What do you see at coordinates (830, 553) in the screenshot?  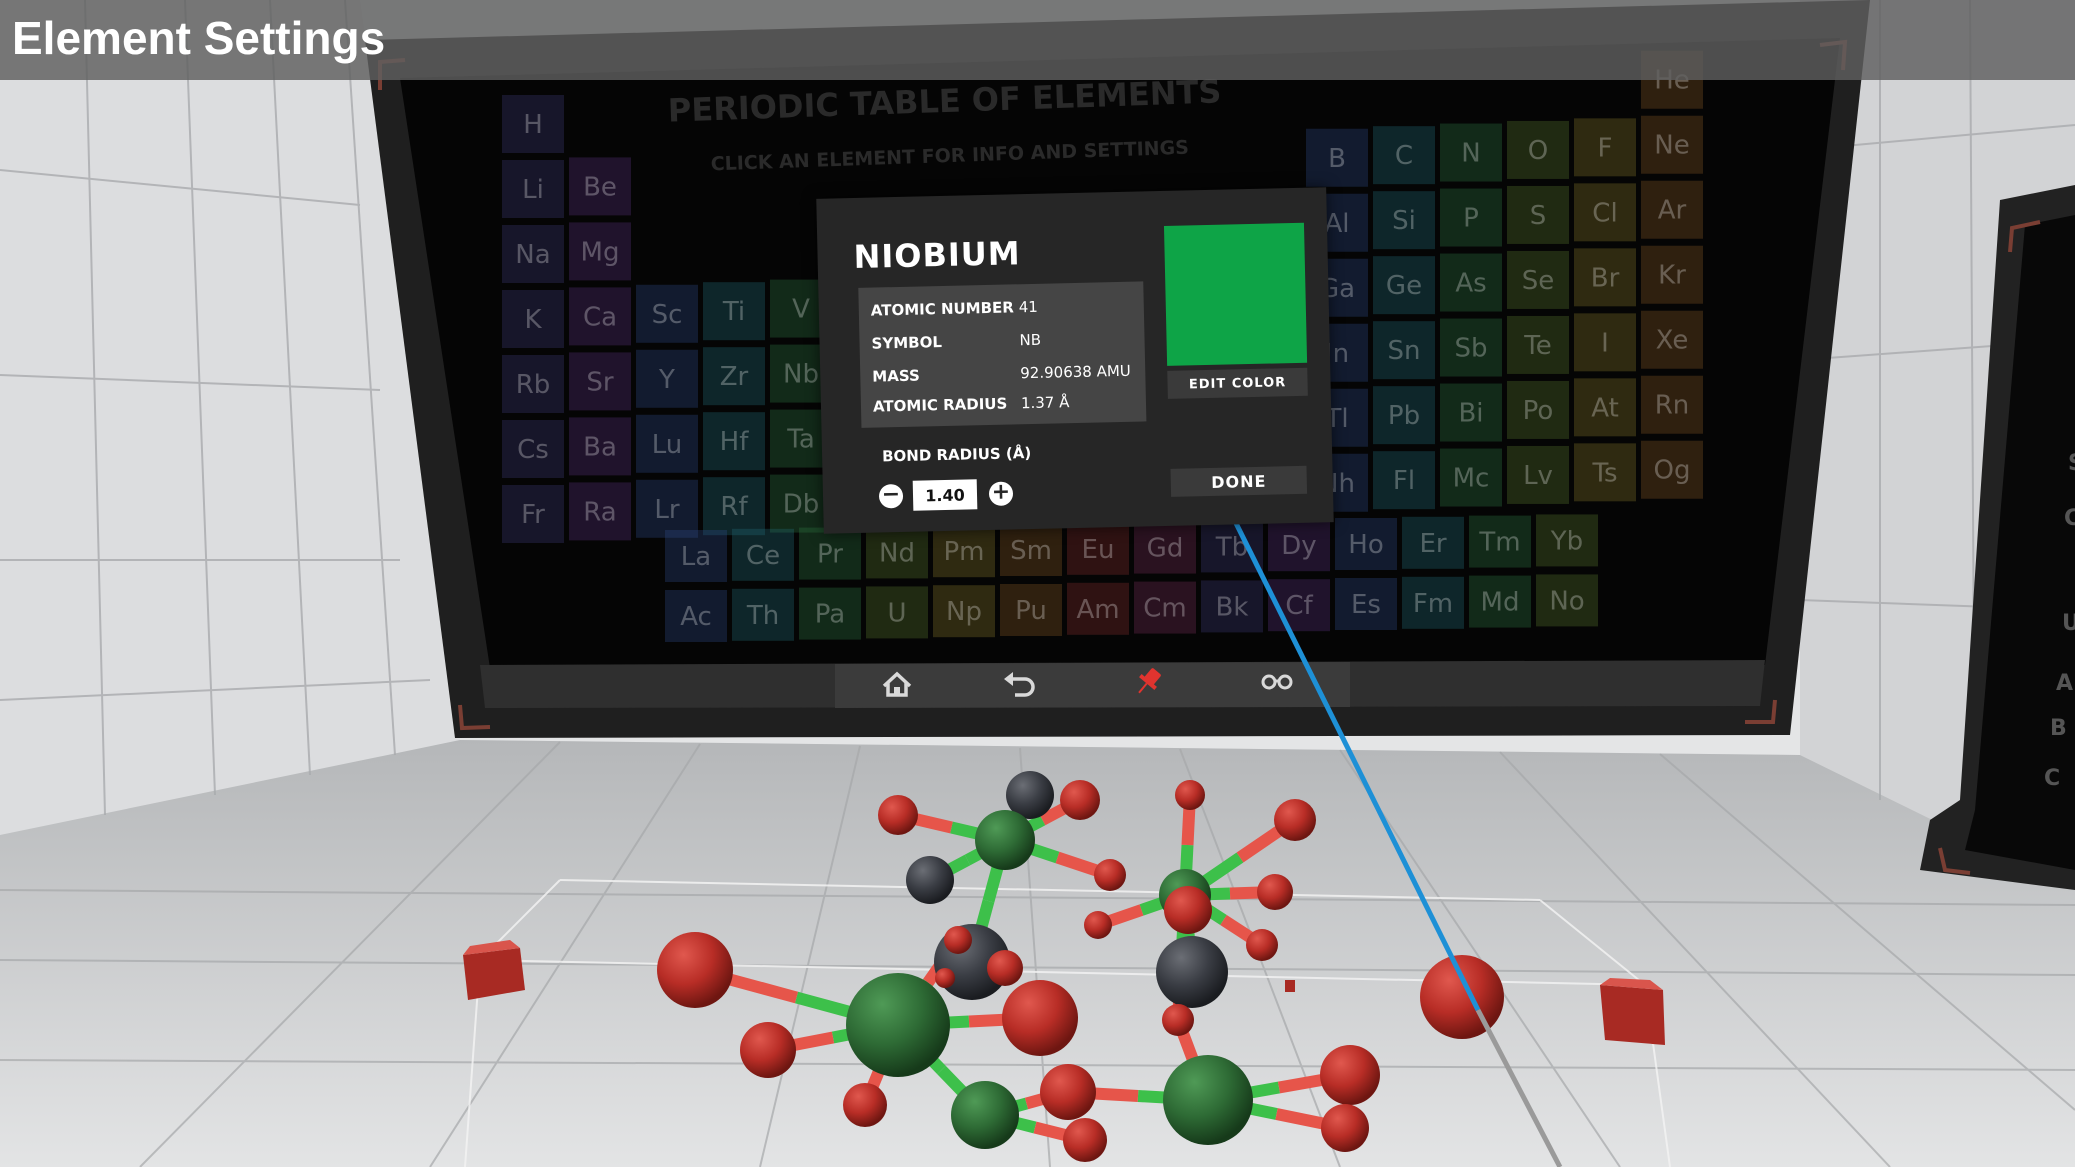 I see `element-cell: Pr` at bounding box center [830, 553].